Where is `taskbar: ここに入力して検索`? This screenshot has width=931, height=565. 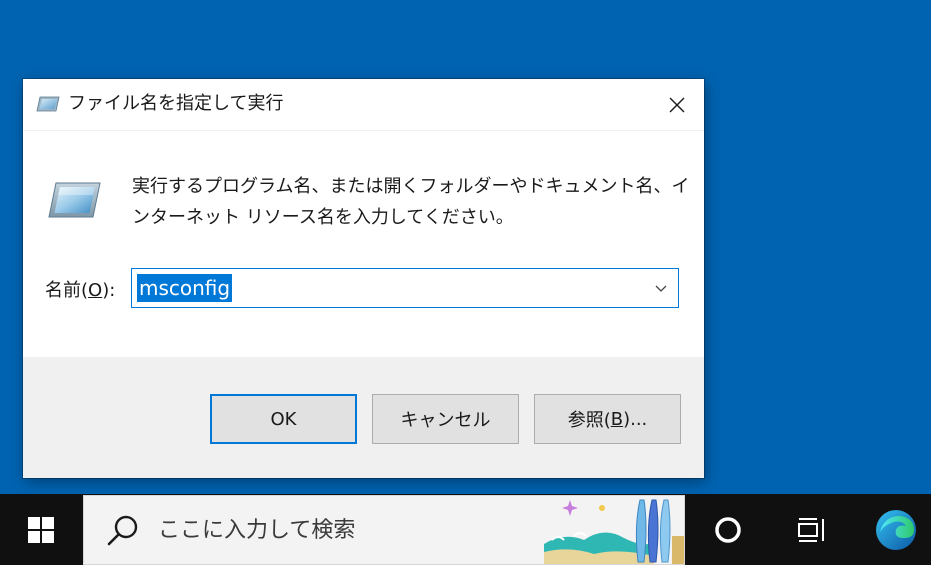 taskbar: ここに入力して検索 is located at coordinates (465, 529).